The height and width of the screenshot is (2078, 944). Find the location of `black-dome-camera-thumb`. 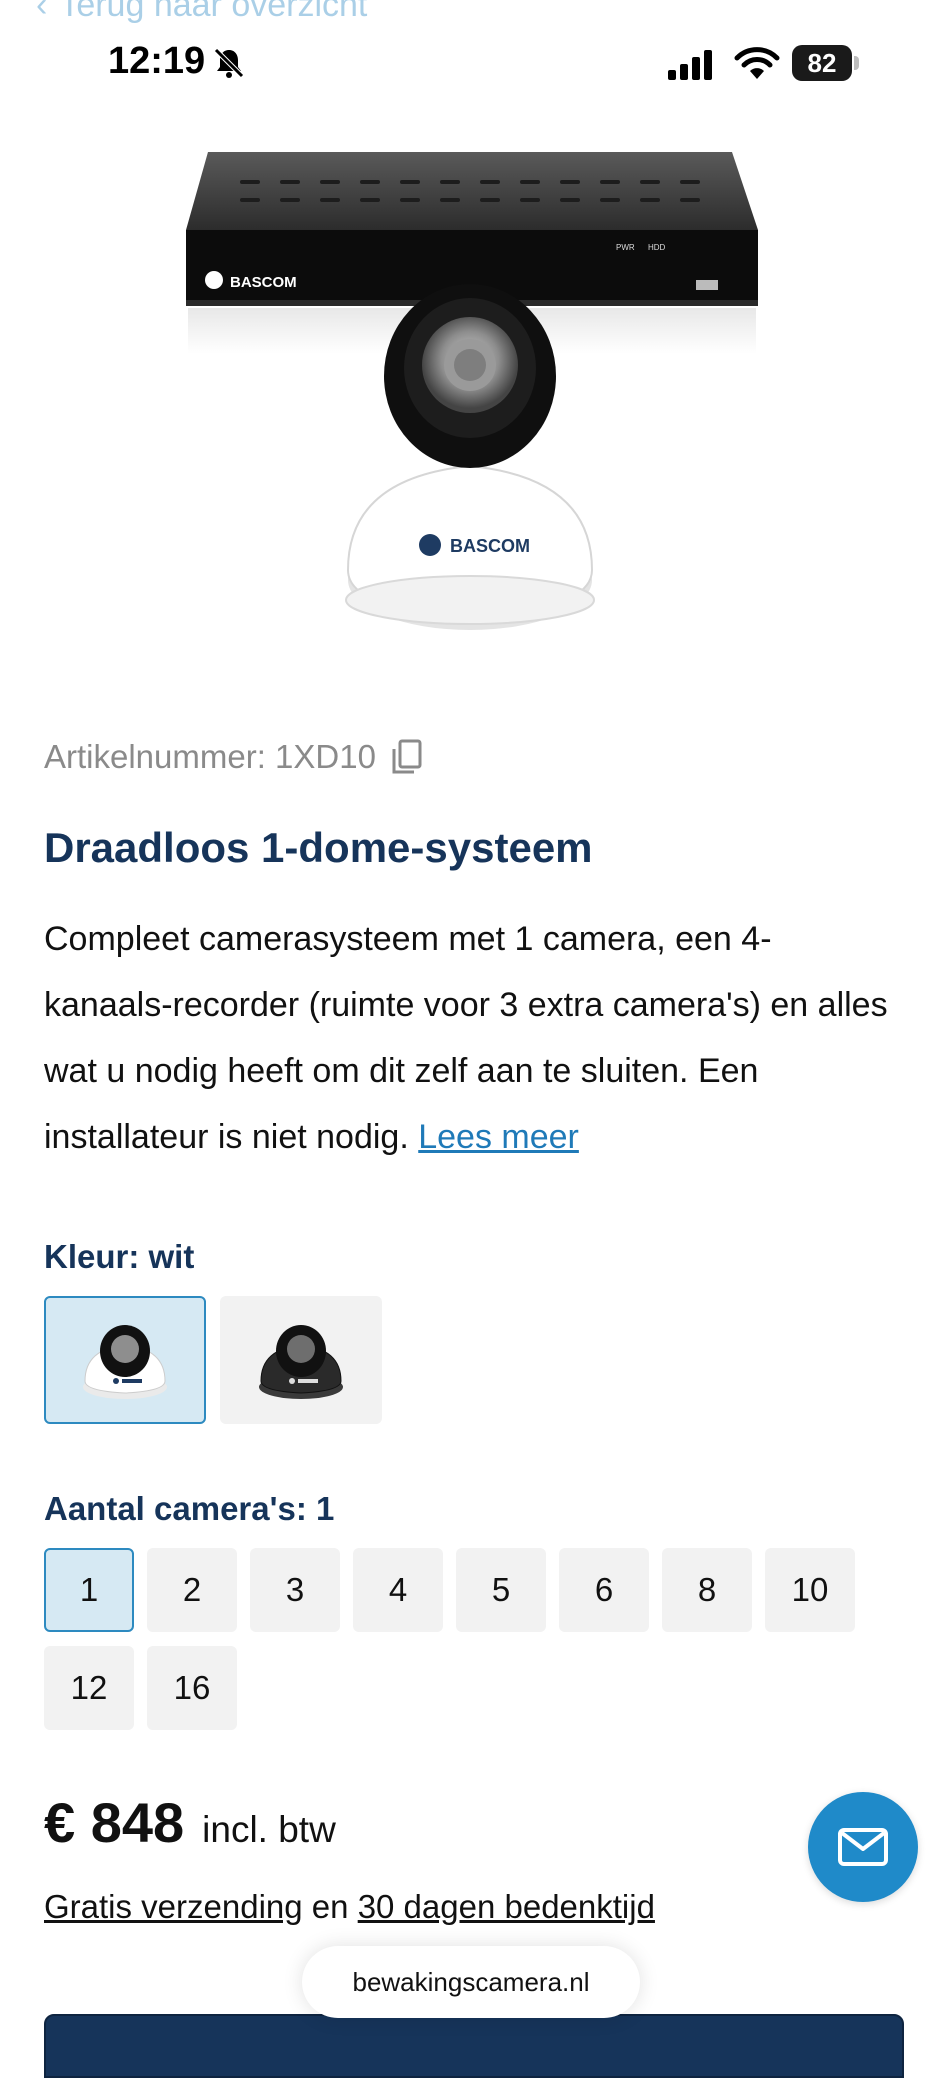

black-dome-camera-thumb is located at coordinates (301, 1362).